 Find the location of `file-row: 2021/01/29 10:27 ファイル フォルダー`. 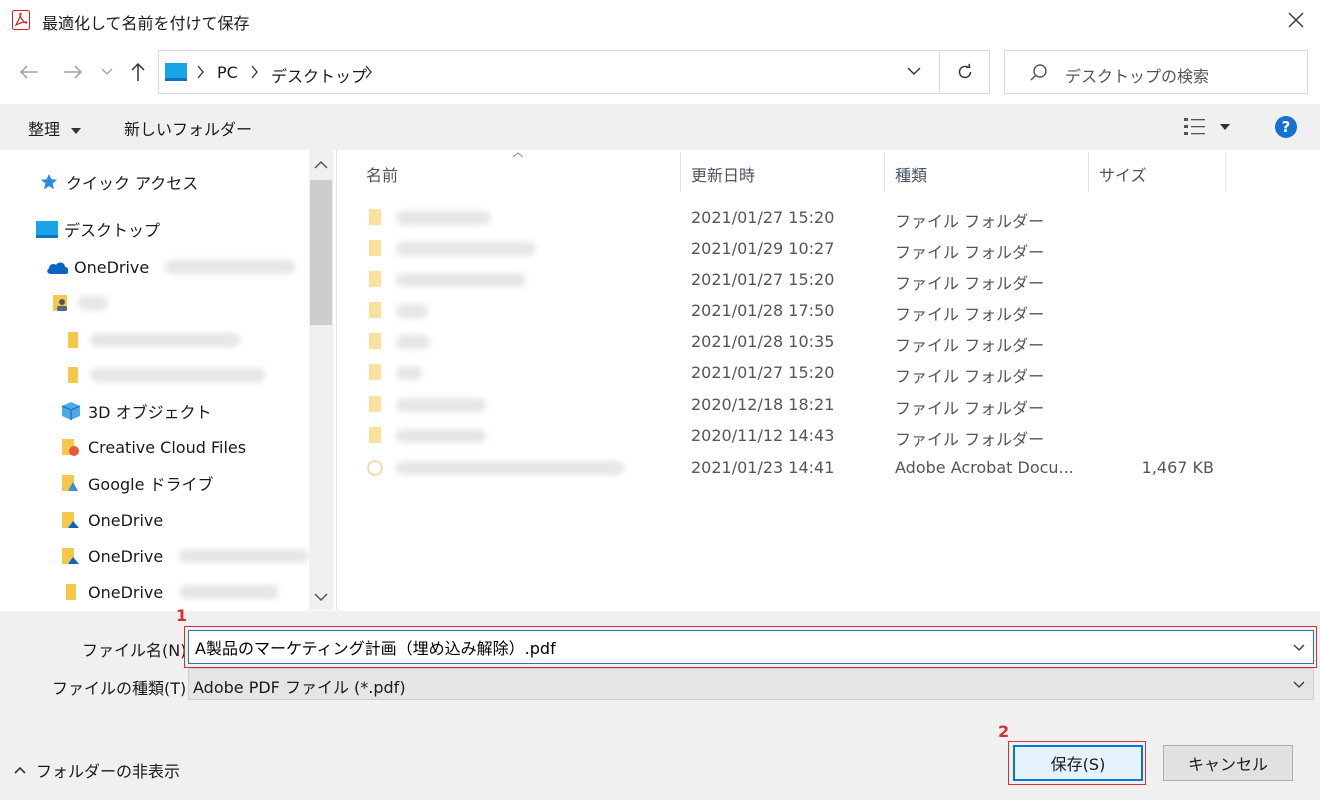

file-row: 2021/01/29 10:27 ファイル フォルダー is located at coordinates (789, 249).